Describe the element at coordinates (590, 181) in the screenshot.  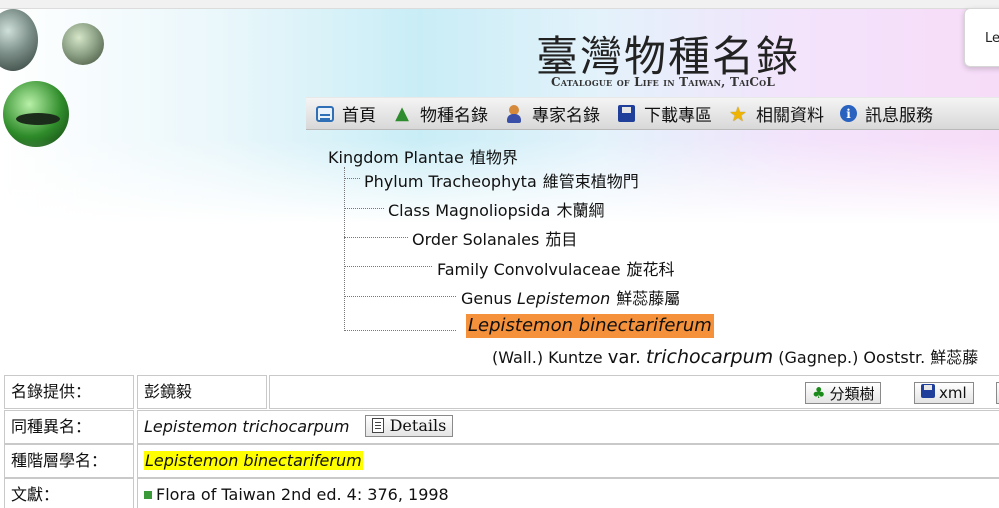
I see `taxon-zh: 維管束植物門` at that location.